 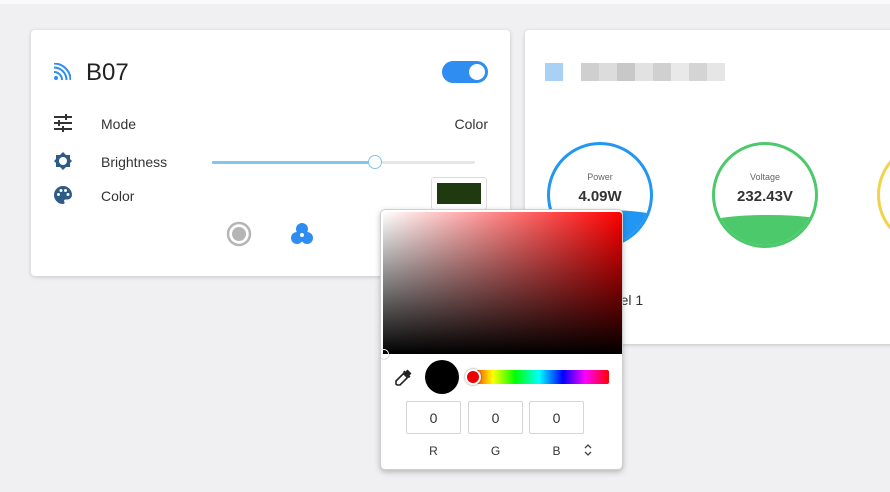 What do you see at coordinates (63, 123) in the screenshot?
I see `tune-icon` at bounding box center [63, 123].